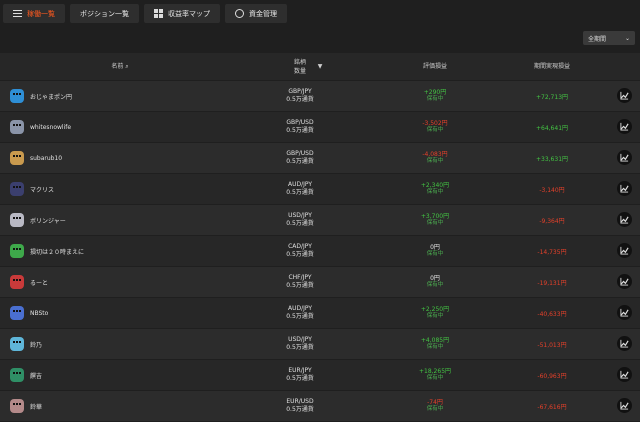 The width and height of the screenshot is (640, 422). I want to click on eval-cell: +3,700円 保有中, so click(435, 220).